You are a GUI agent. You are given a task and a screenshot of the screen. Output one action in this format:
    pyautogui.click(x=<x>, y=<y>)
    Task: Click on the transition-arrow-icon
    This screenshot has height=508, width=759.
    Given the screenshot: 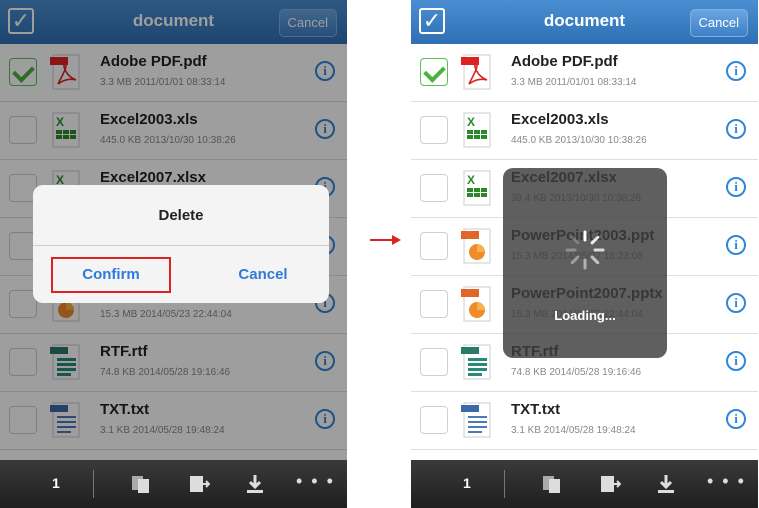 What is the action you would take?
    pyautogui.click(x=385, y=240)
    